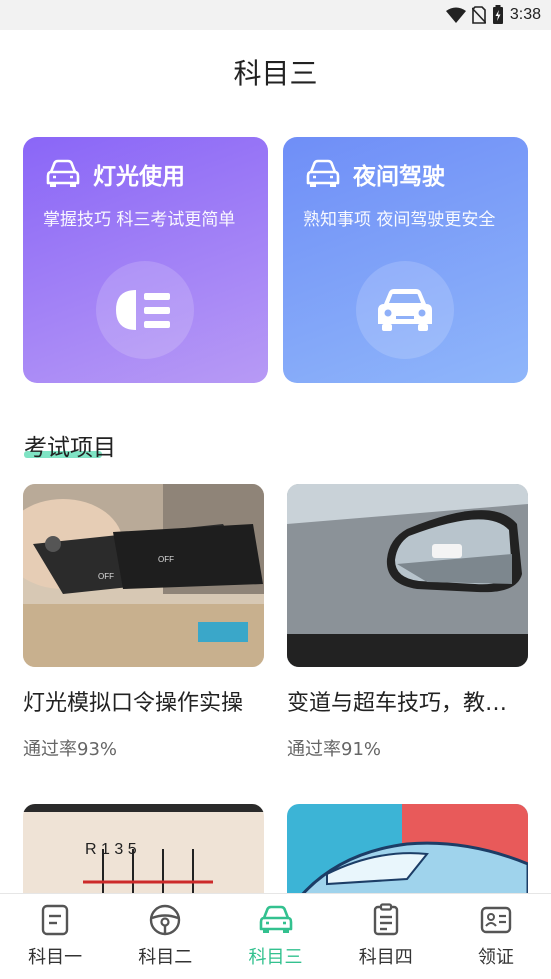 Image resolution: width=551 pixels, height=979 pixels. Describe the element at coordinates (385, 919) in the screenshot. I see `checklist-icon` at that location.